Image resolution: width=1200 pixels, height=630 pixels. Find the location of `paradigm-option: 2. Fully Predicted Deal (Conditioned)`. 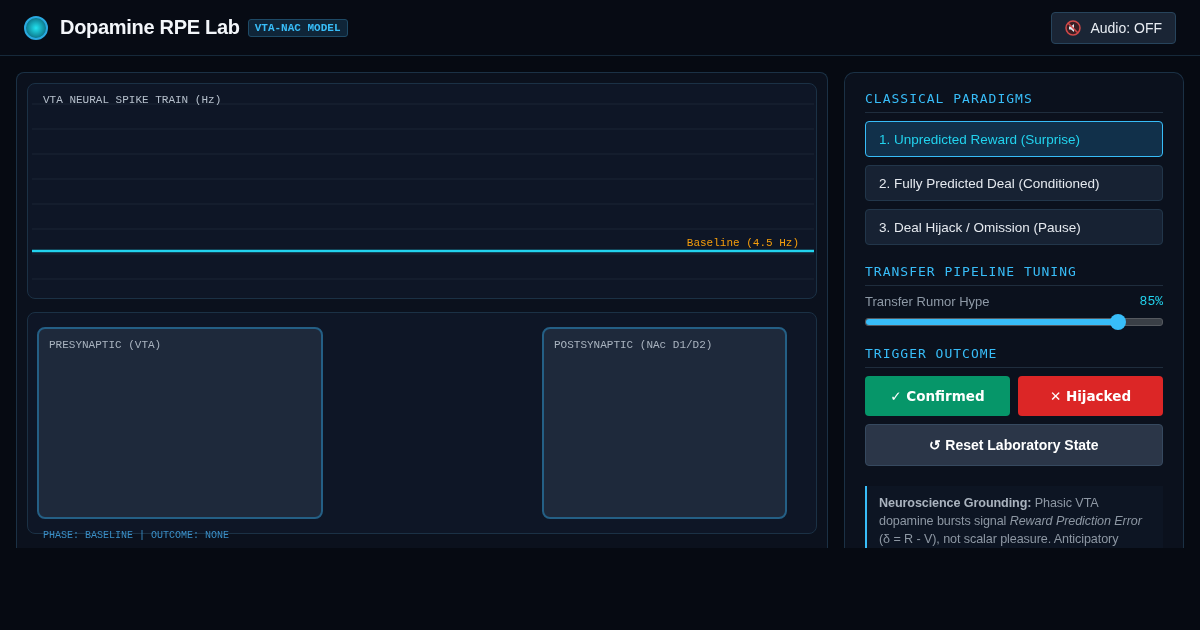

paradigm-option: 2. Fully Predicted Deal (Conditioned) is located at coordinates (1014, 183).